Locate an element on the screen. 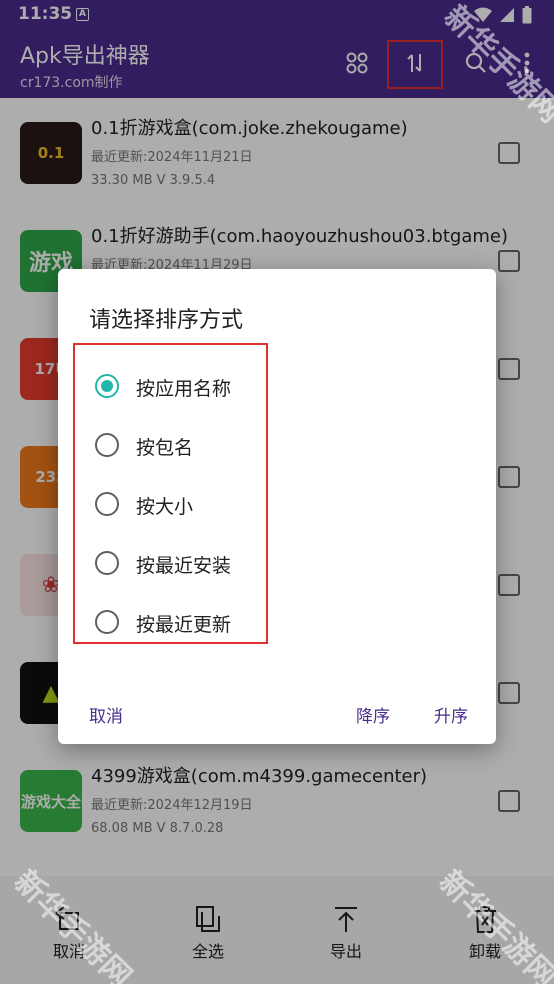 This screenshot has height=984, width=554. sort-option: 按最近安装 is located at coordinates (172, 563).